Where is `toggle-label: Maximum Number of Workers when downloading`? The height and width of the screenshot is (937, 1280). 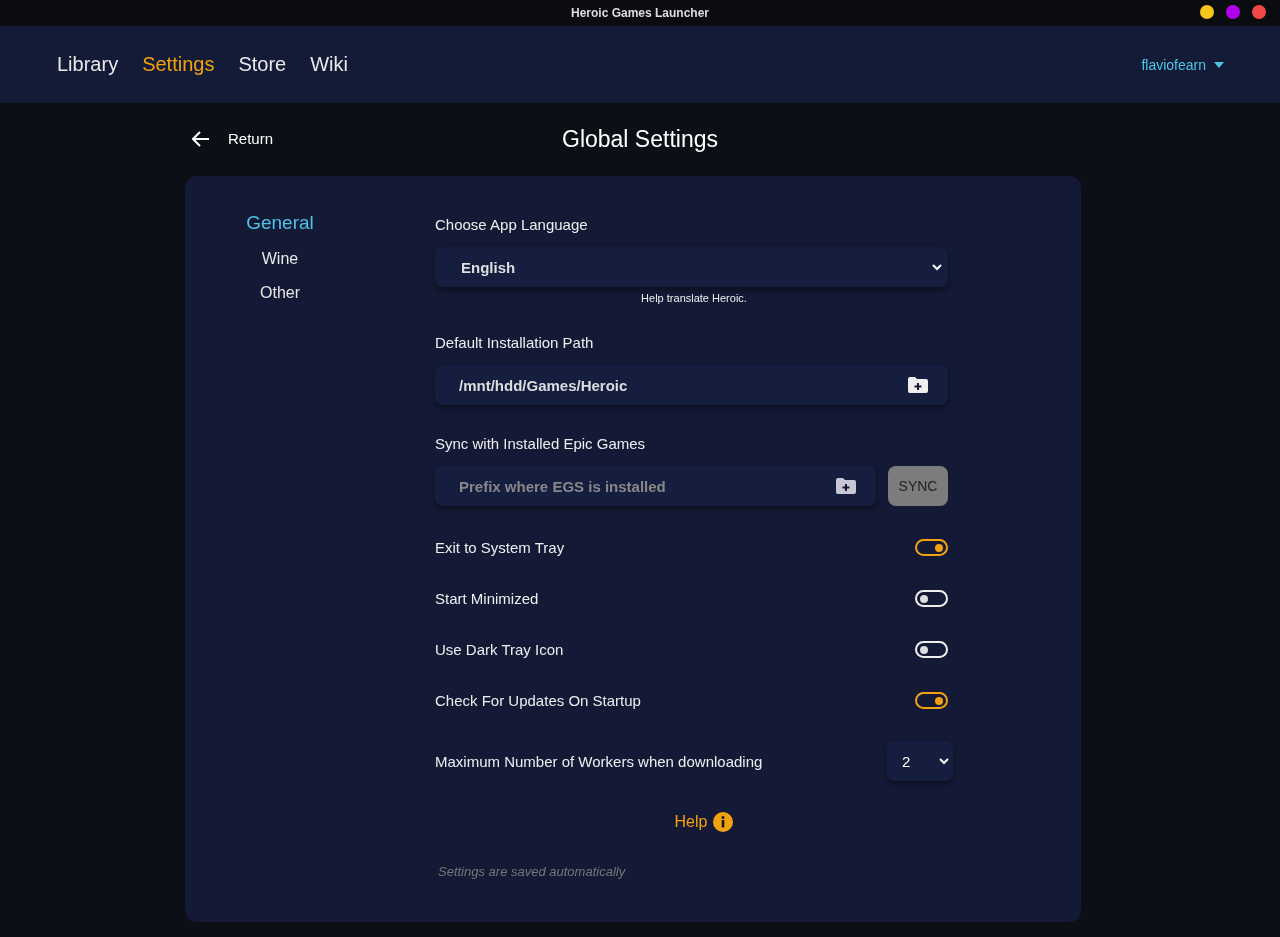 toggle-label: Maximum Number of Workers when downloading is located at coordinates (599, 761).